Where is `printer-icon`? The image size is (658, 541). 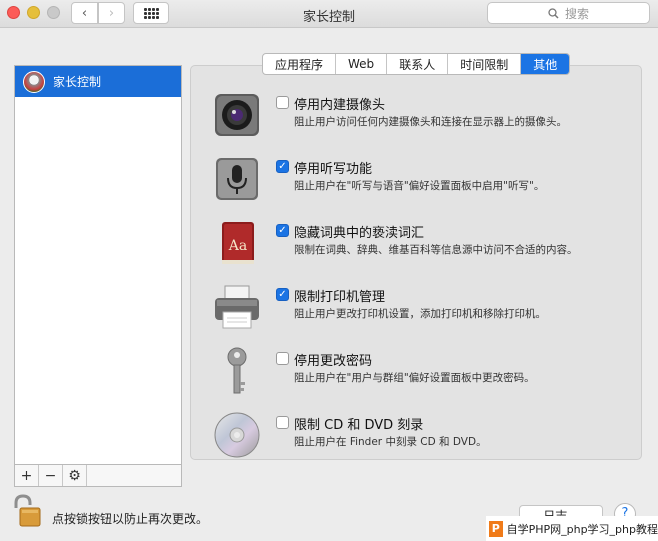 printer-icon is located at coordinates (237, 307).